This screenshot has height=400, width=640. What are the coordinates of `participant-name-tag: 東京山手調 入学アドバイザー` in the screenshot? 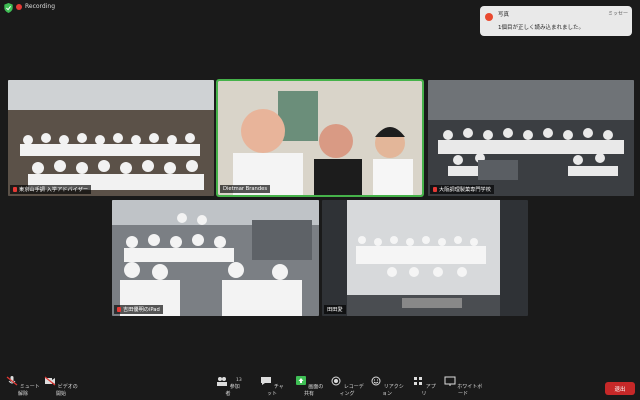 It's located at (51, 189).